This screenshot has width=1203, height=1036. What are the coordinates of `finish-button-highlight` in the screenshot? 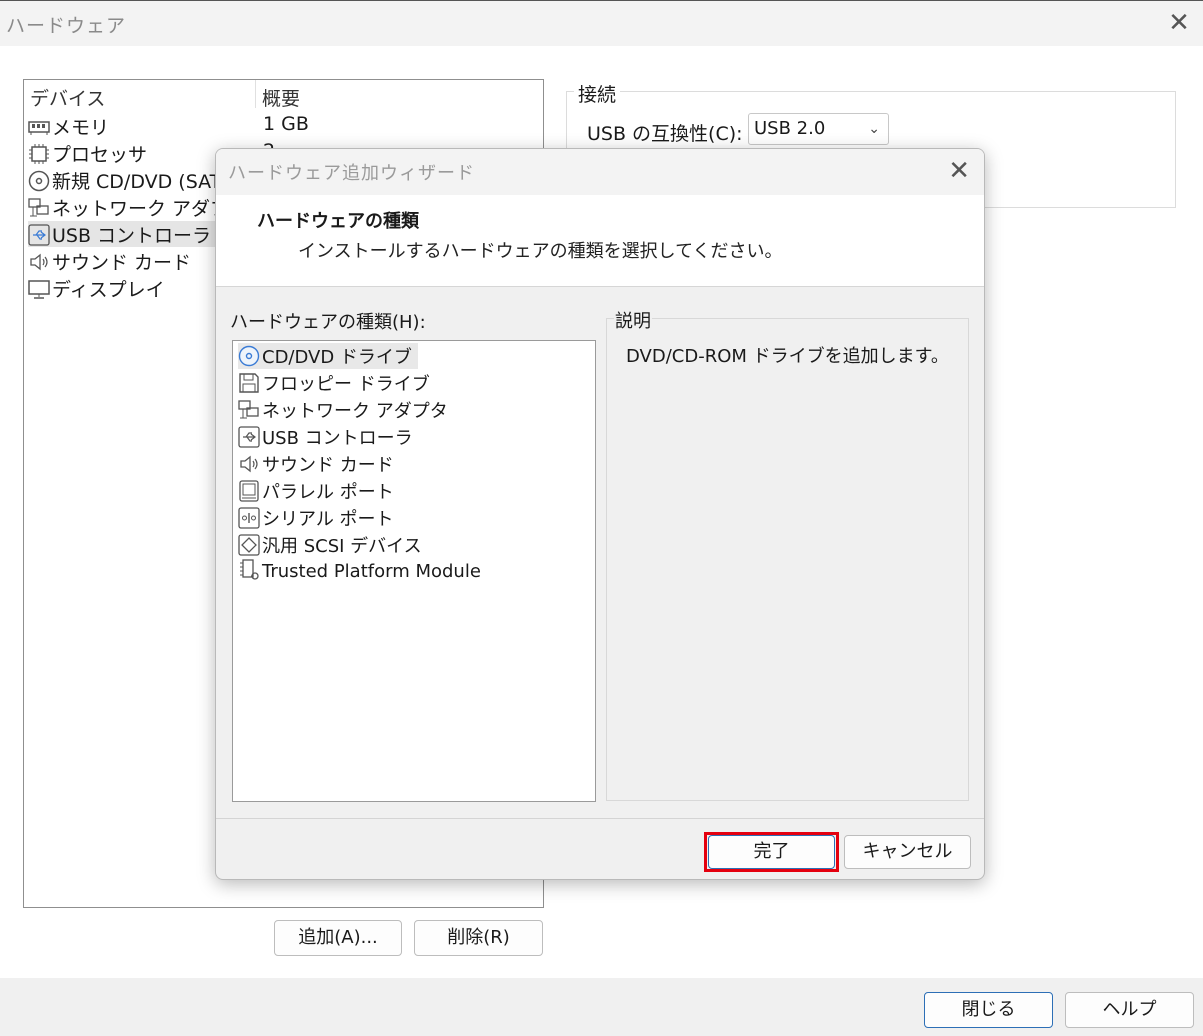 It's located at (771, 852).